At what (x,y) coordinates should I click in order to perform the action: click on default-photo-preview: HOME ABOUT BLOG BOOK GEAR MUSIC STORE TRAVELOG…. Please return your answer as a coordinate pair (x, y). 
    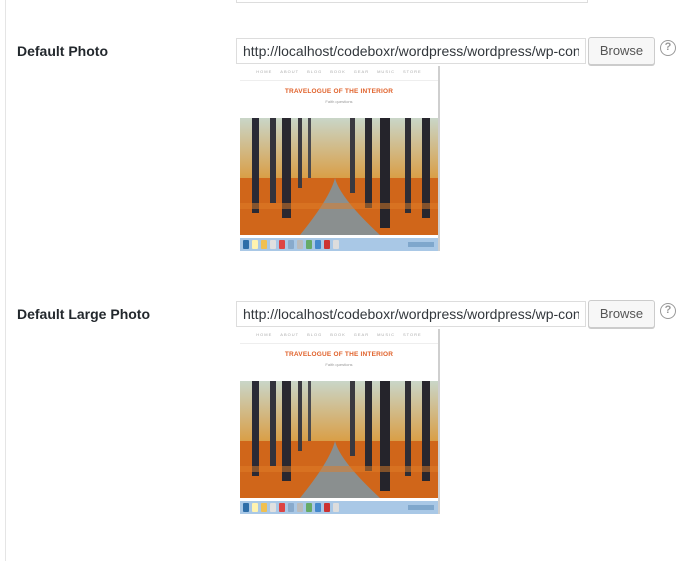
    Looking at the image, I should click on (340, 158).